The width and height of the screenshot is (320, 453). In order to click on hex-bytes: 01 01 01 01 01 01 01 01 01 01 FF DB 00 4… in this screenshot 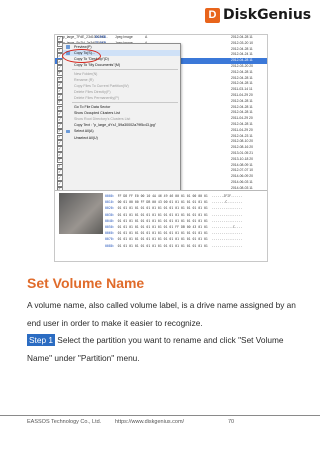, I will do `click(162, 227)`.